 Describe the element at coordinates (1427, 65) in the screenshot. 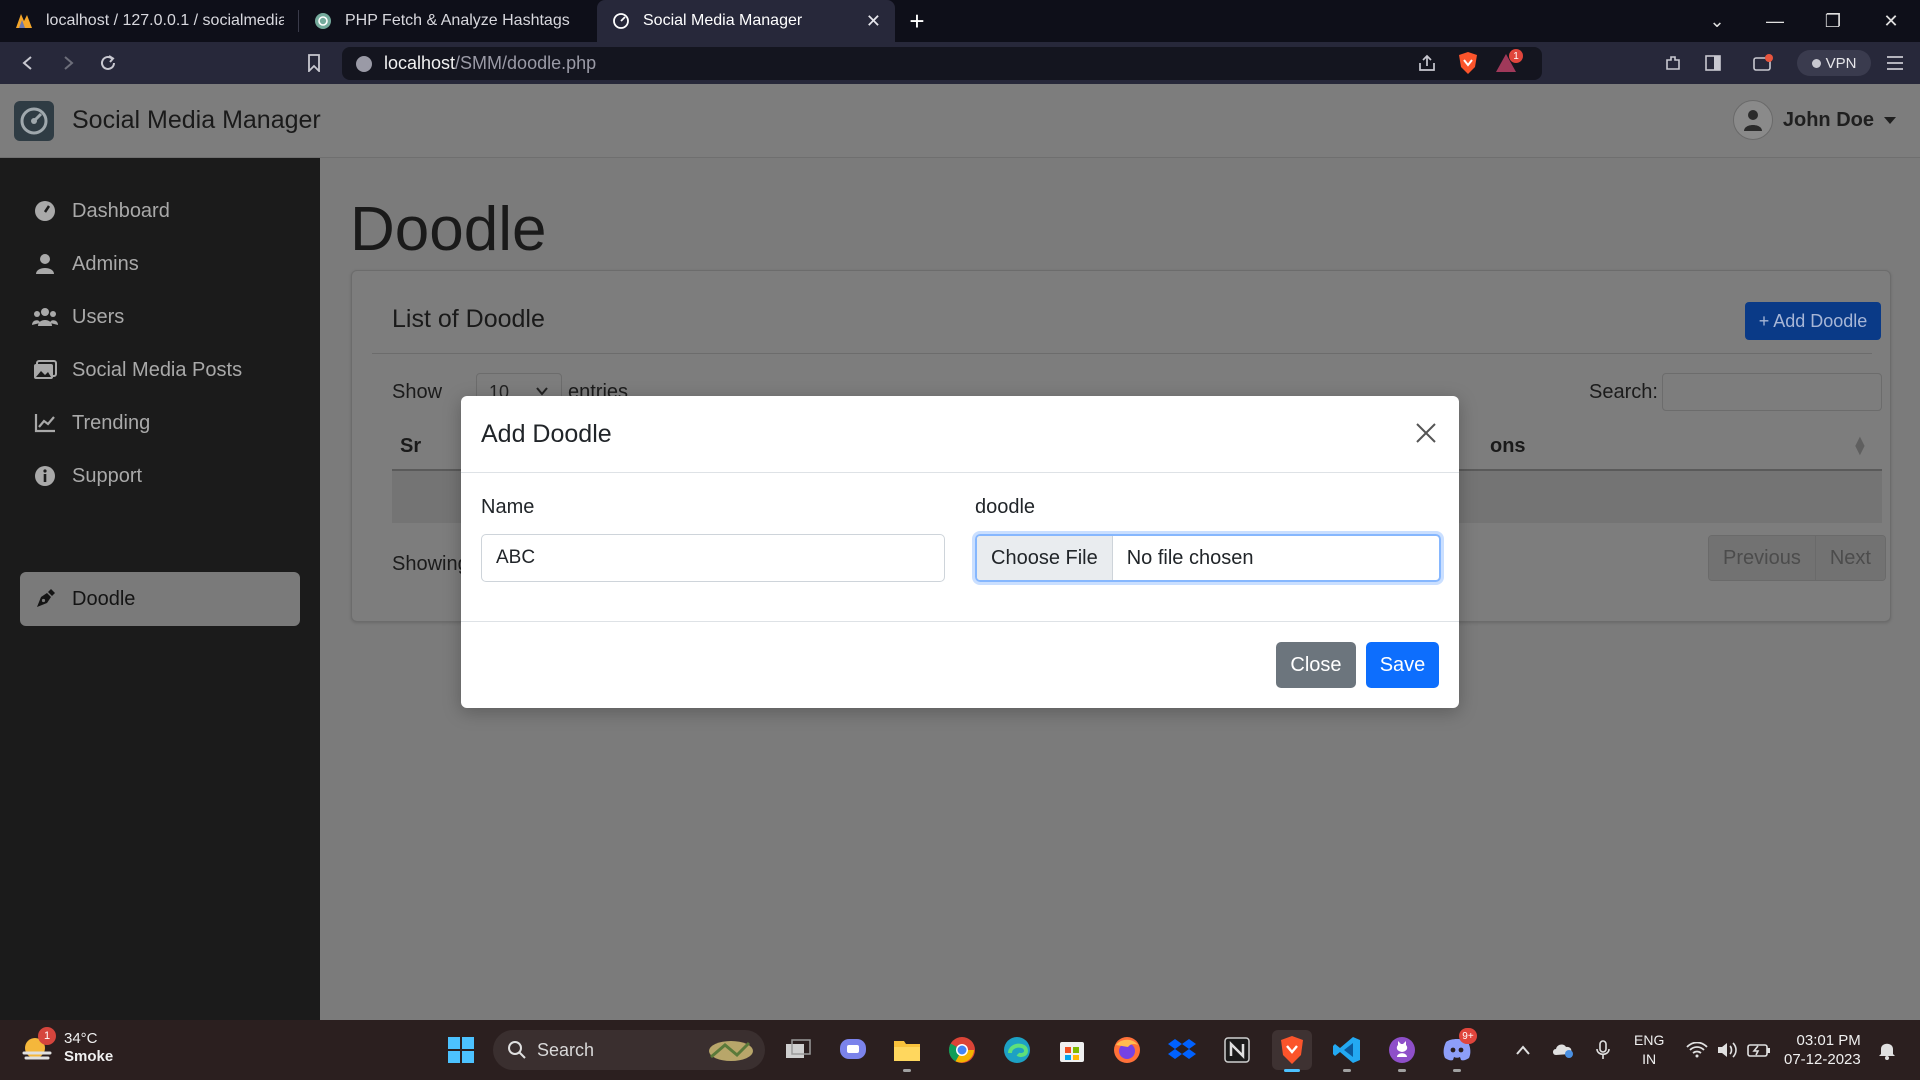

I see `share-icon` at that location.